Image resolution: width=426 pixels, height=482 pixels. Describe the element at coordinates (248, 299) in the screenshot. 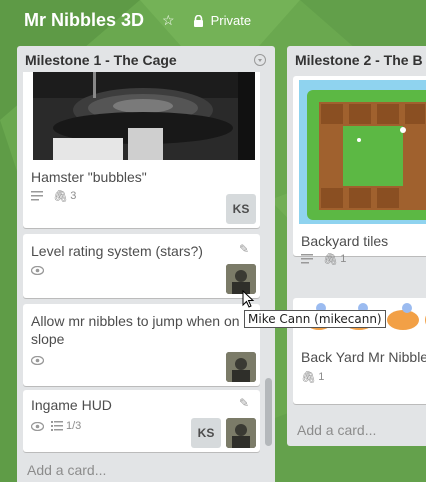

I see `mouse-cursor-icon` at that location.